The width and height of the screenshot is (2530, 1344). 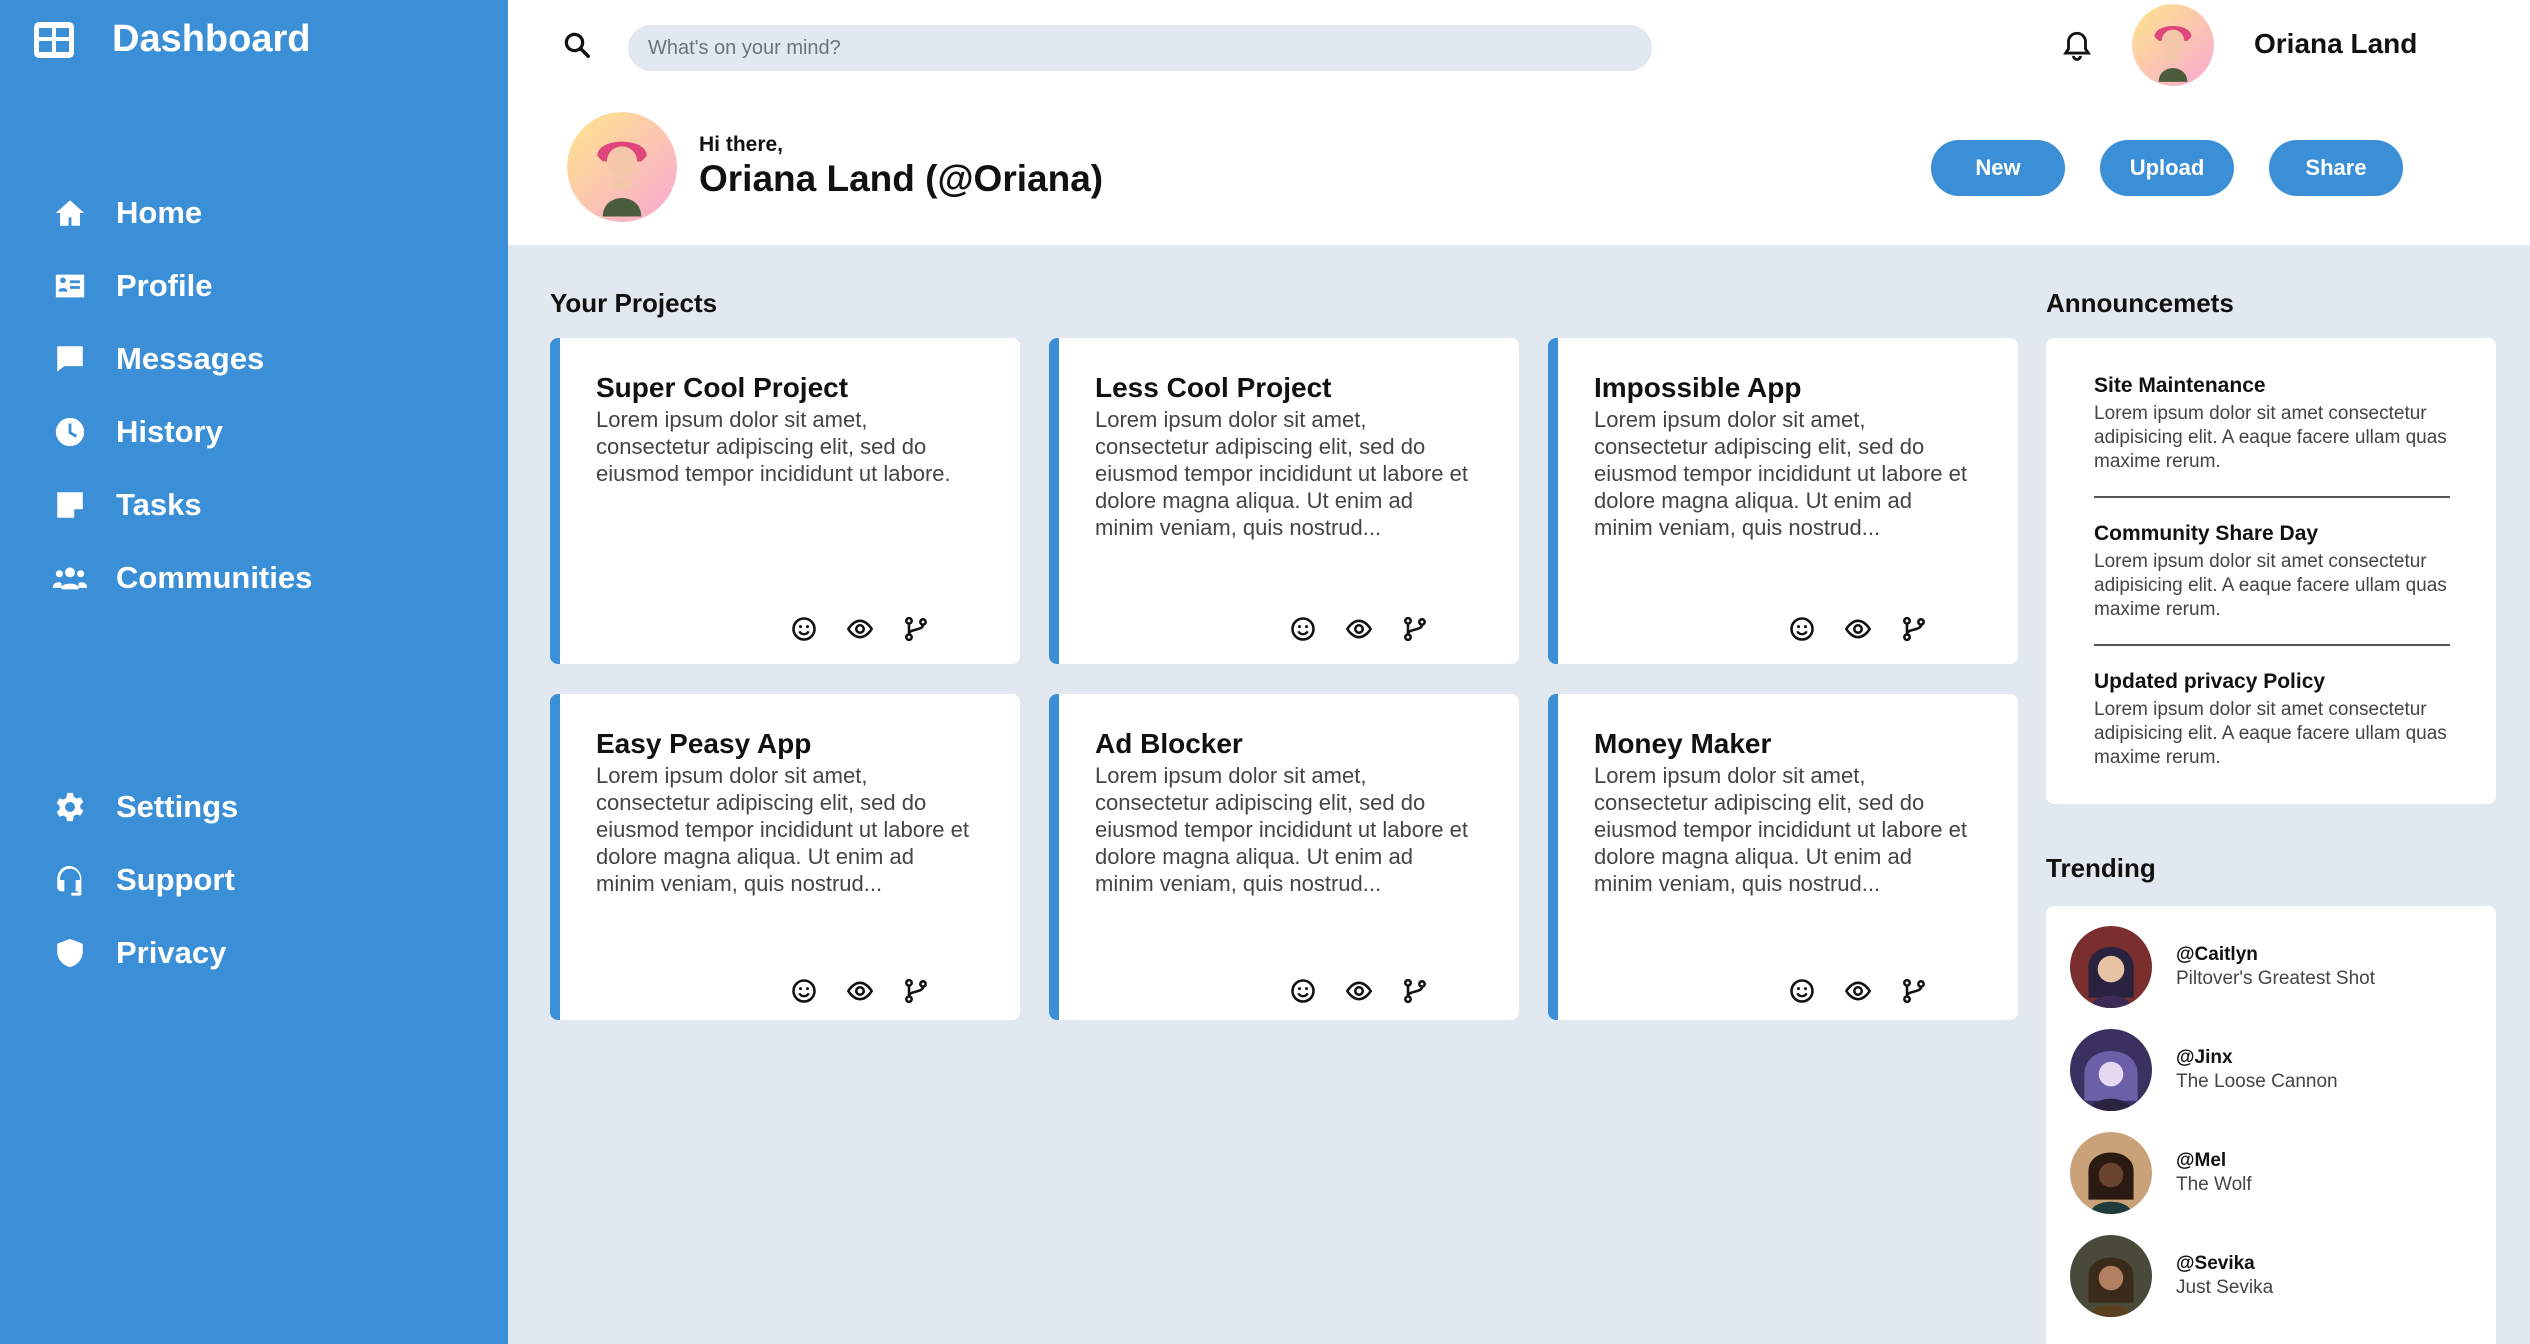 What do you see at coordinates (2171, 1276) in the screenshot?
I see `trending-item: @Sevika Just Sevika` at bounding box center [2171, 1276].